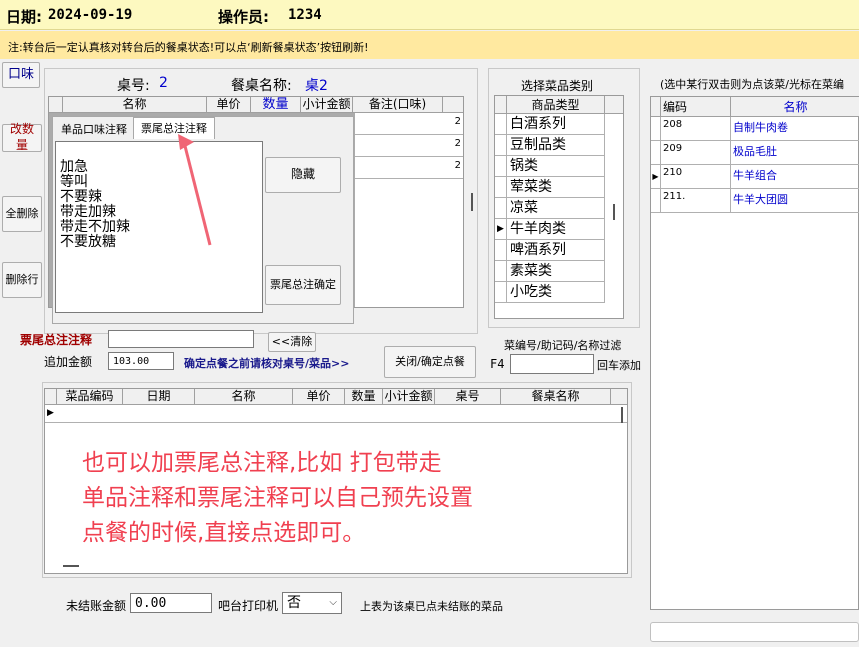  I want to click on printer-select: 否 ⌵, so click(312, 603).